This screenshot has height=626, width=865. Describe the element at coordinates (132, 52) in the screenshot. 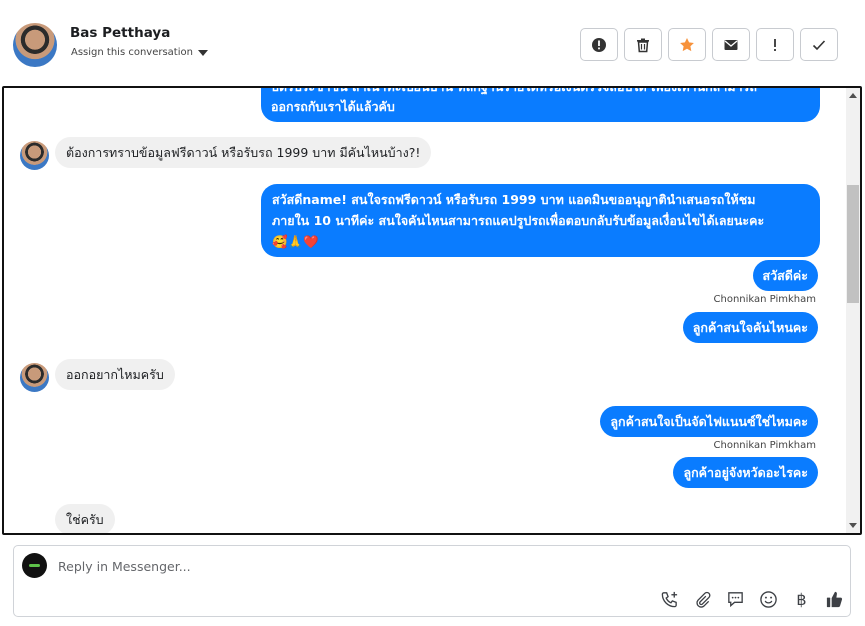

I see `assign-label: Assign this conversation` at that location.